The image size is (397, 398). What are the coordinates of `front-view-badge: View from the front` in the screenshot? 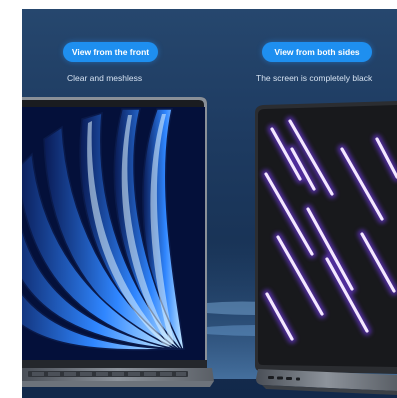 It's located at (110, 52).